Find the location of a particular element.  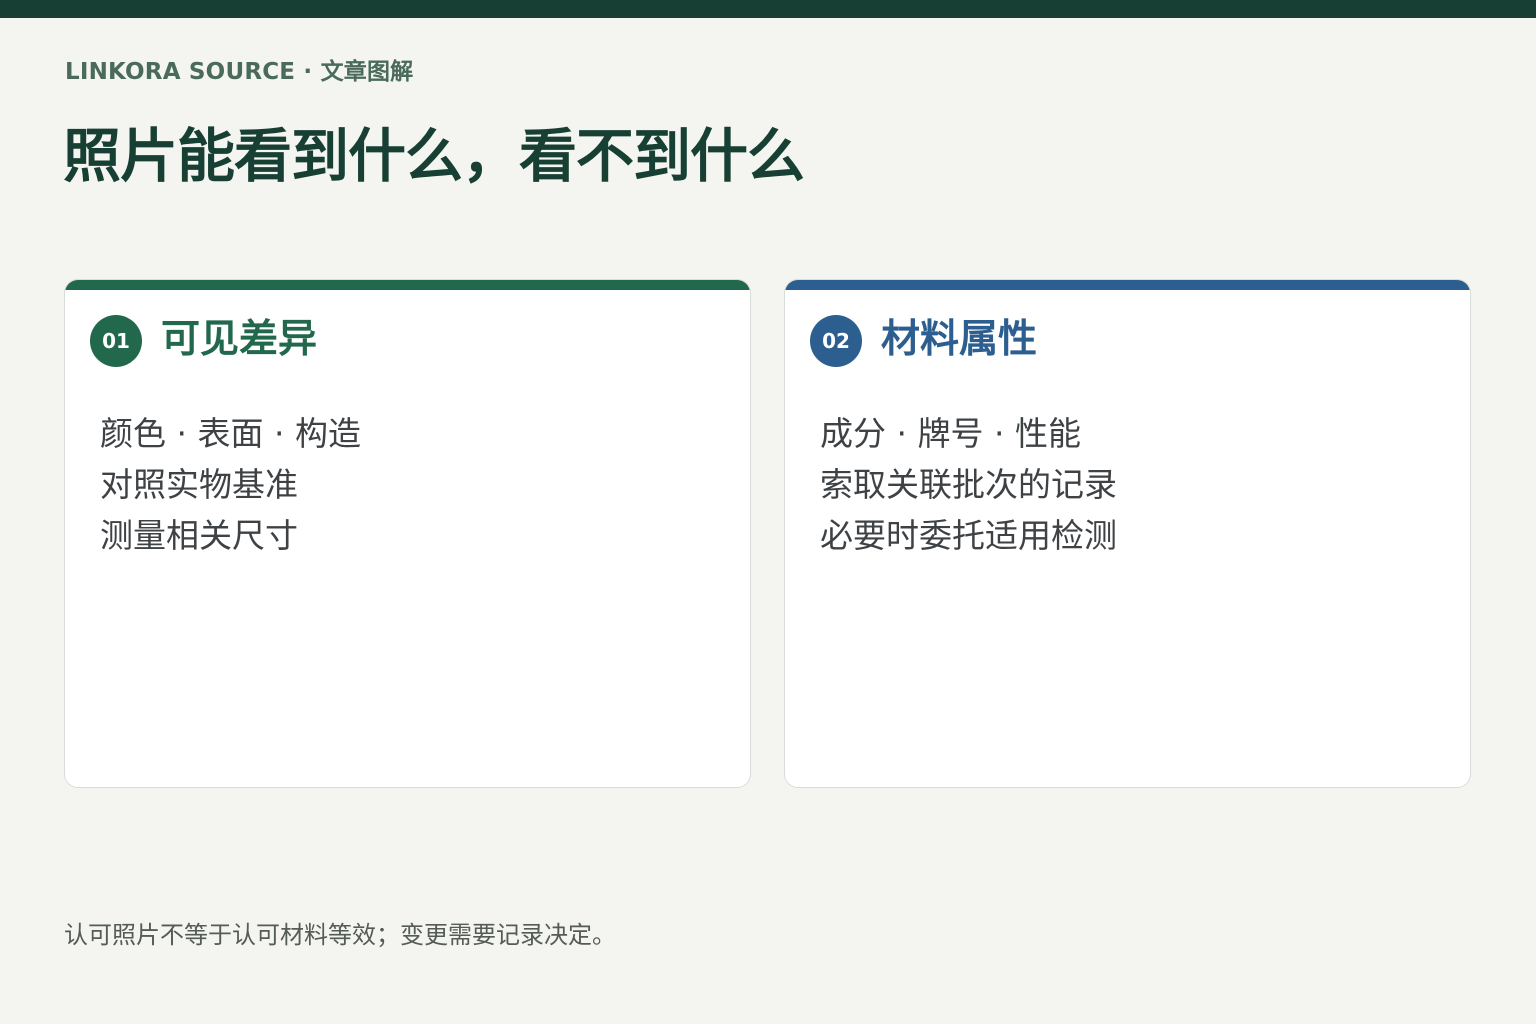

card-line: 索取关联批次的记录 is located at coordinates (968, 484).